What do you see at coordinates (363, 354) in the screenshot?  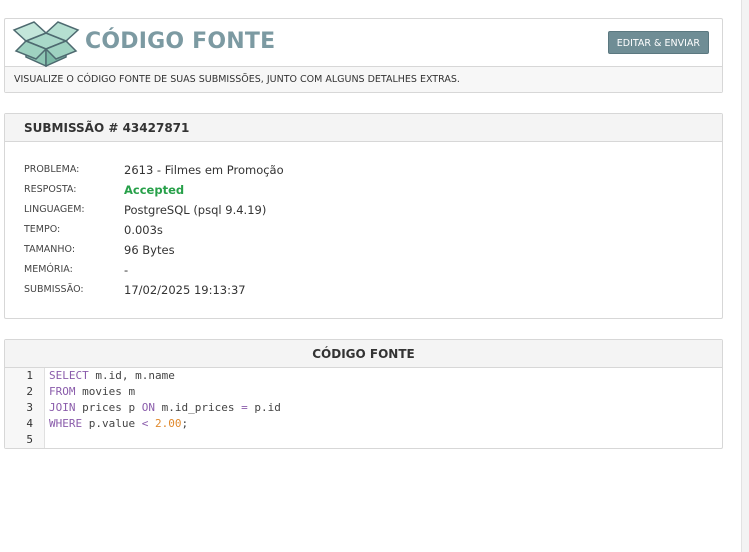 I see `source-code-heading: CÓDIGO FONTE` at bounding box center [363, 354].